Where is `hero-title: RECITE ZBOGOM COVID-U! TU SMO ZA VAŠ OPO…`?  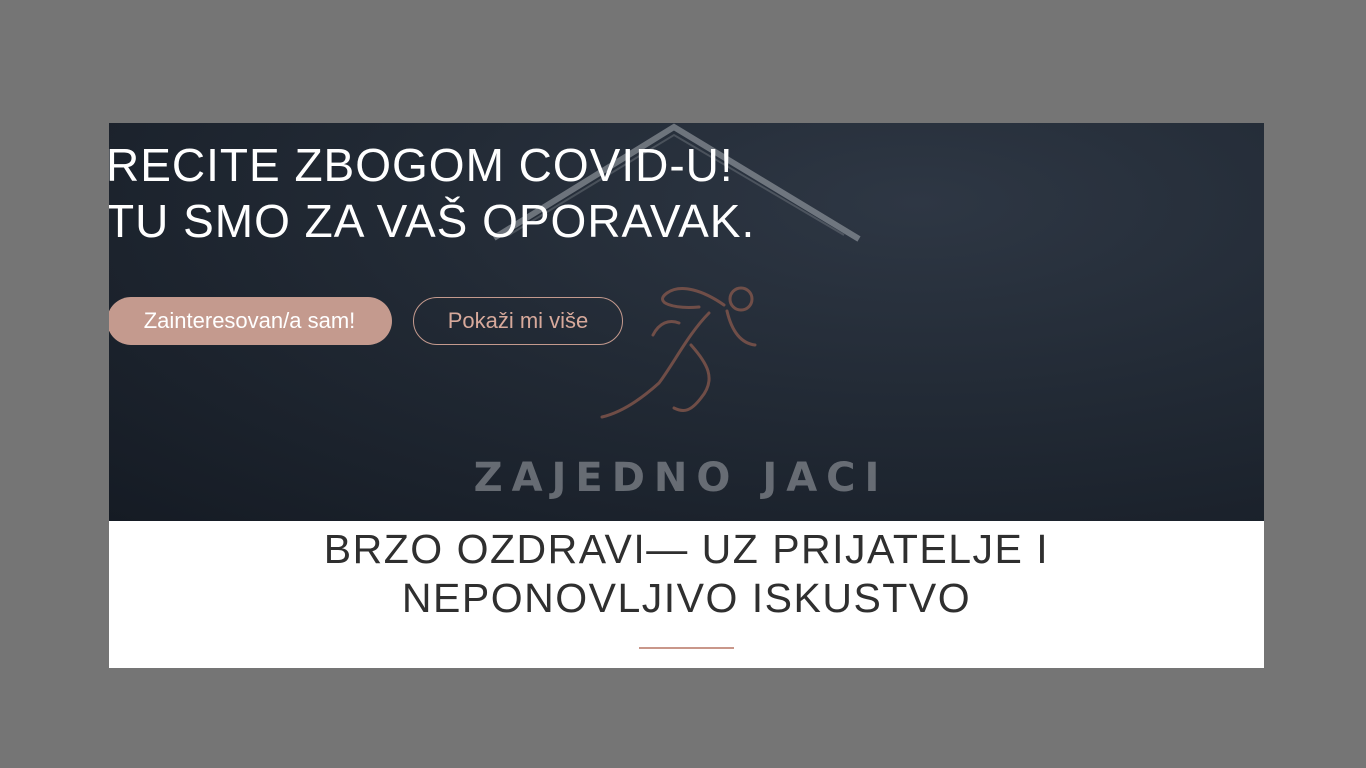 hero-title: RECITE ZBOGOM COVID-U! TU SMO ZA VAŠ OPO… is located at coordinates (432, 193).